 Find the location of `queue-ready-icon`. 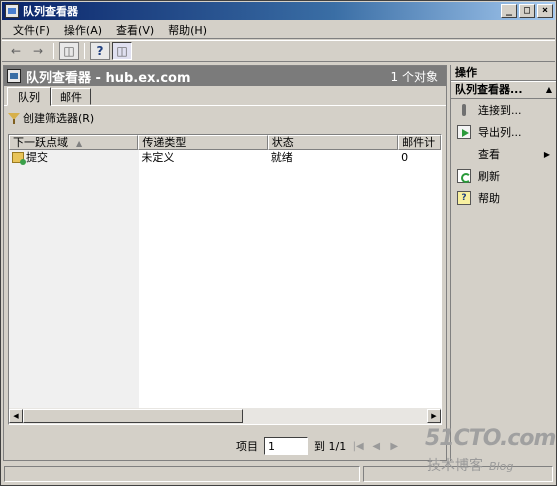

queue-ready-icon is located at coordinates (19, 158).